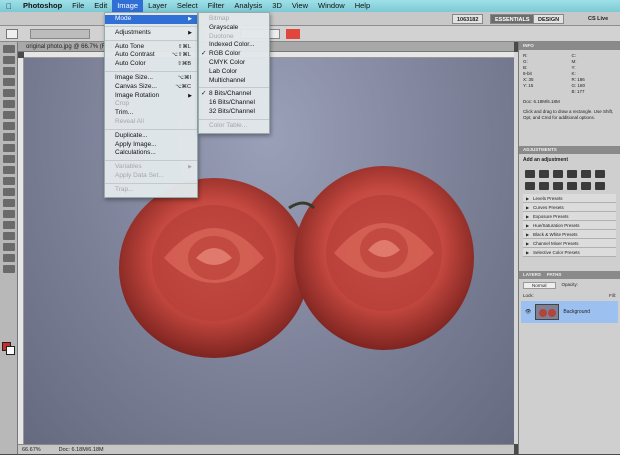 This screenshot has height=455, width=620. What do you see at coordinates (532, 275) in the screenshot?
I see `tab-layers: LAYERS` at bounding box center [532, 275].